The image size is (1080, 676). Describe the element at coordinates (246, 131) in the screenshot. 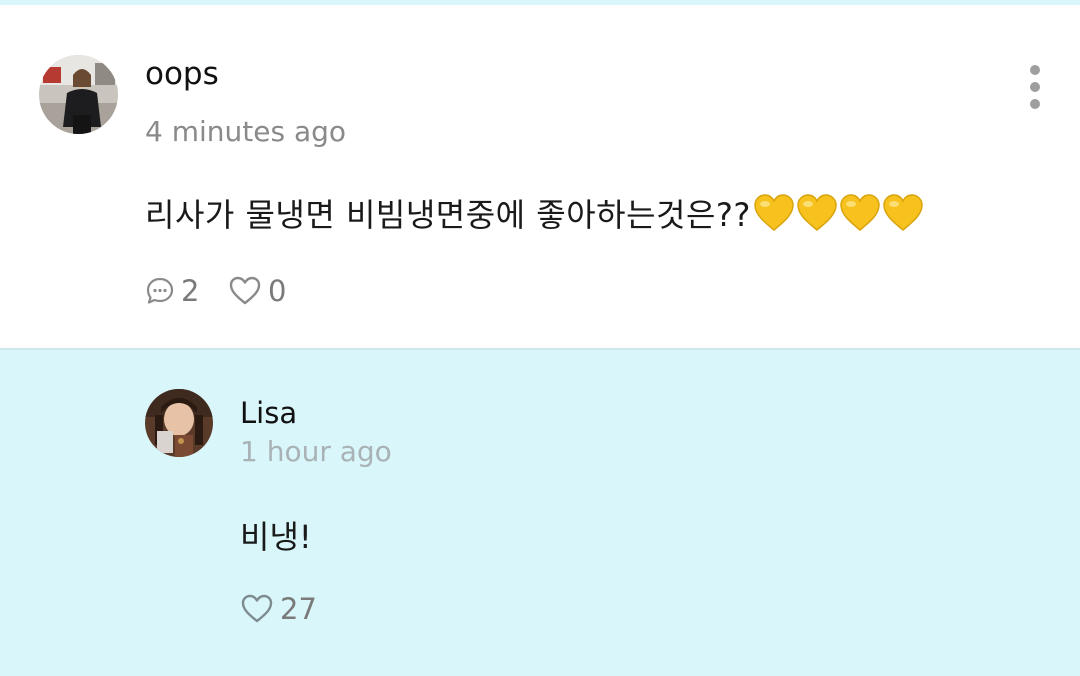

I see `comment-timestamp: 4 minutes ago` at that location.